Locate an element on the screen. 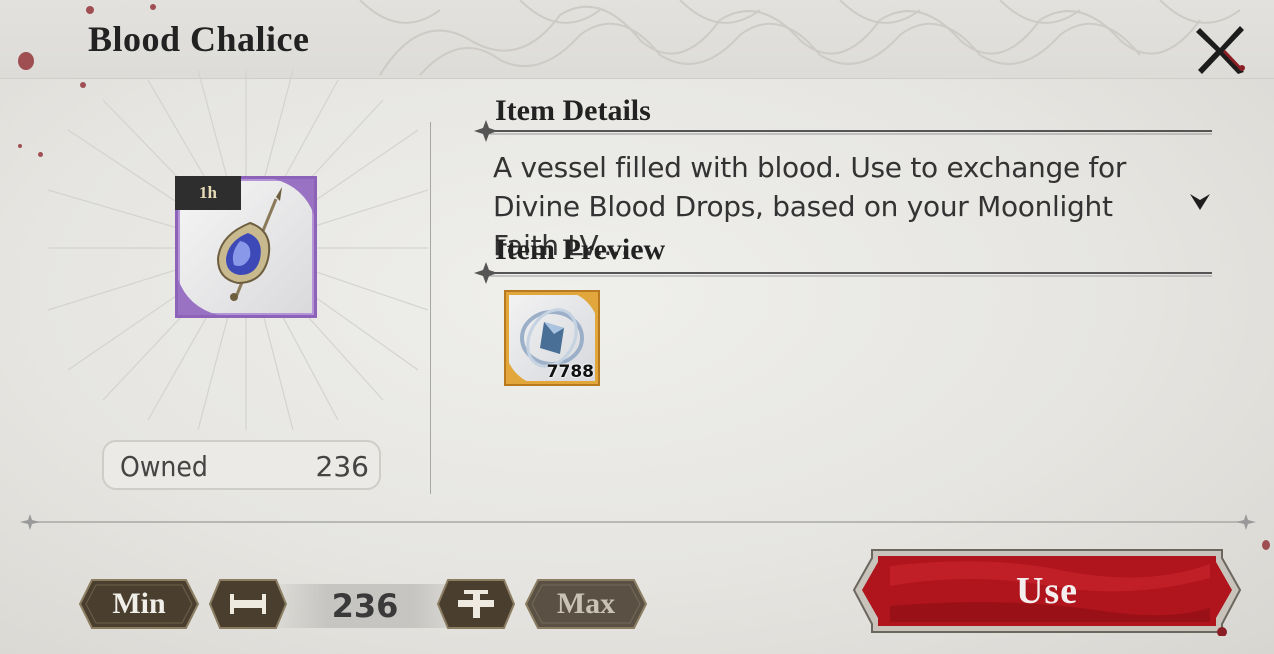  min-label: Min is located at coordinates (139, 603).